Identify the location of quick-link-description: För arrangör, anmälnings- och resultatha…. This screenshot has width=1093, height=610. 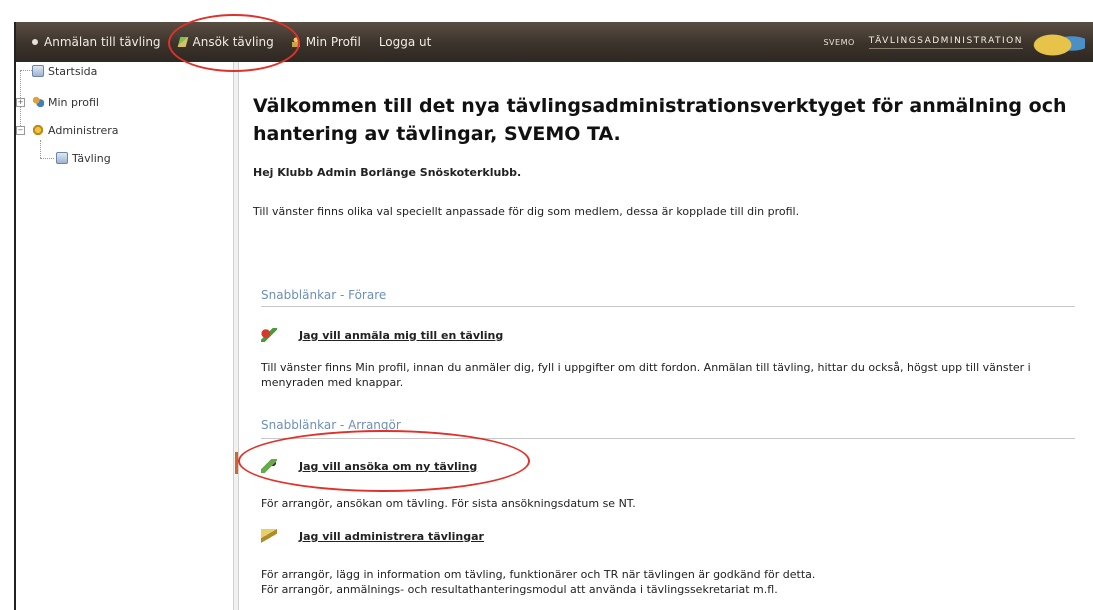
(519, 589).